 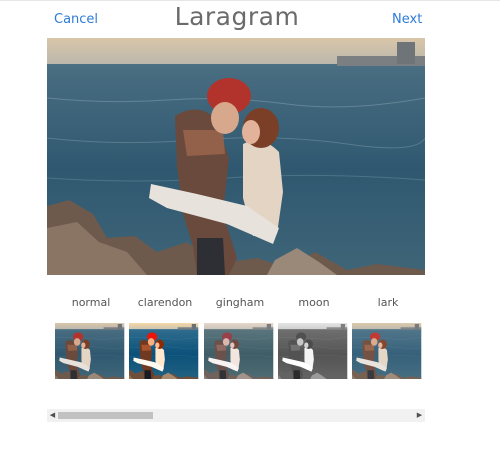 I want to click on filter-normal: normal, so click(x=91, y=342).